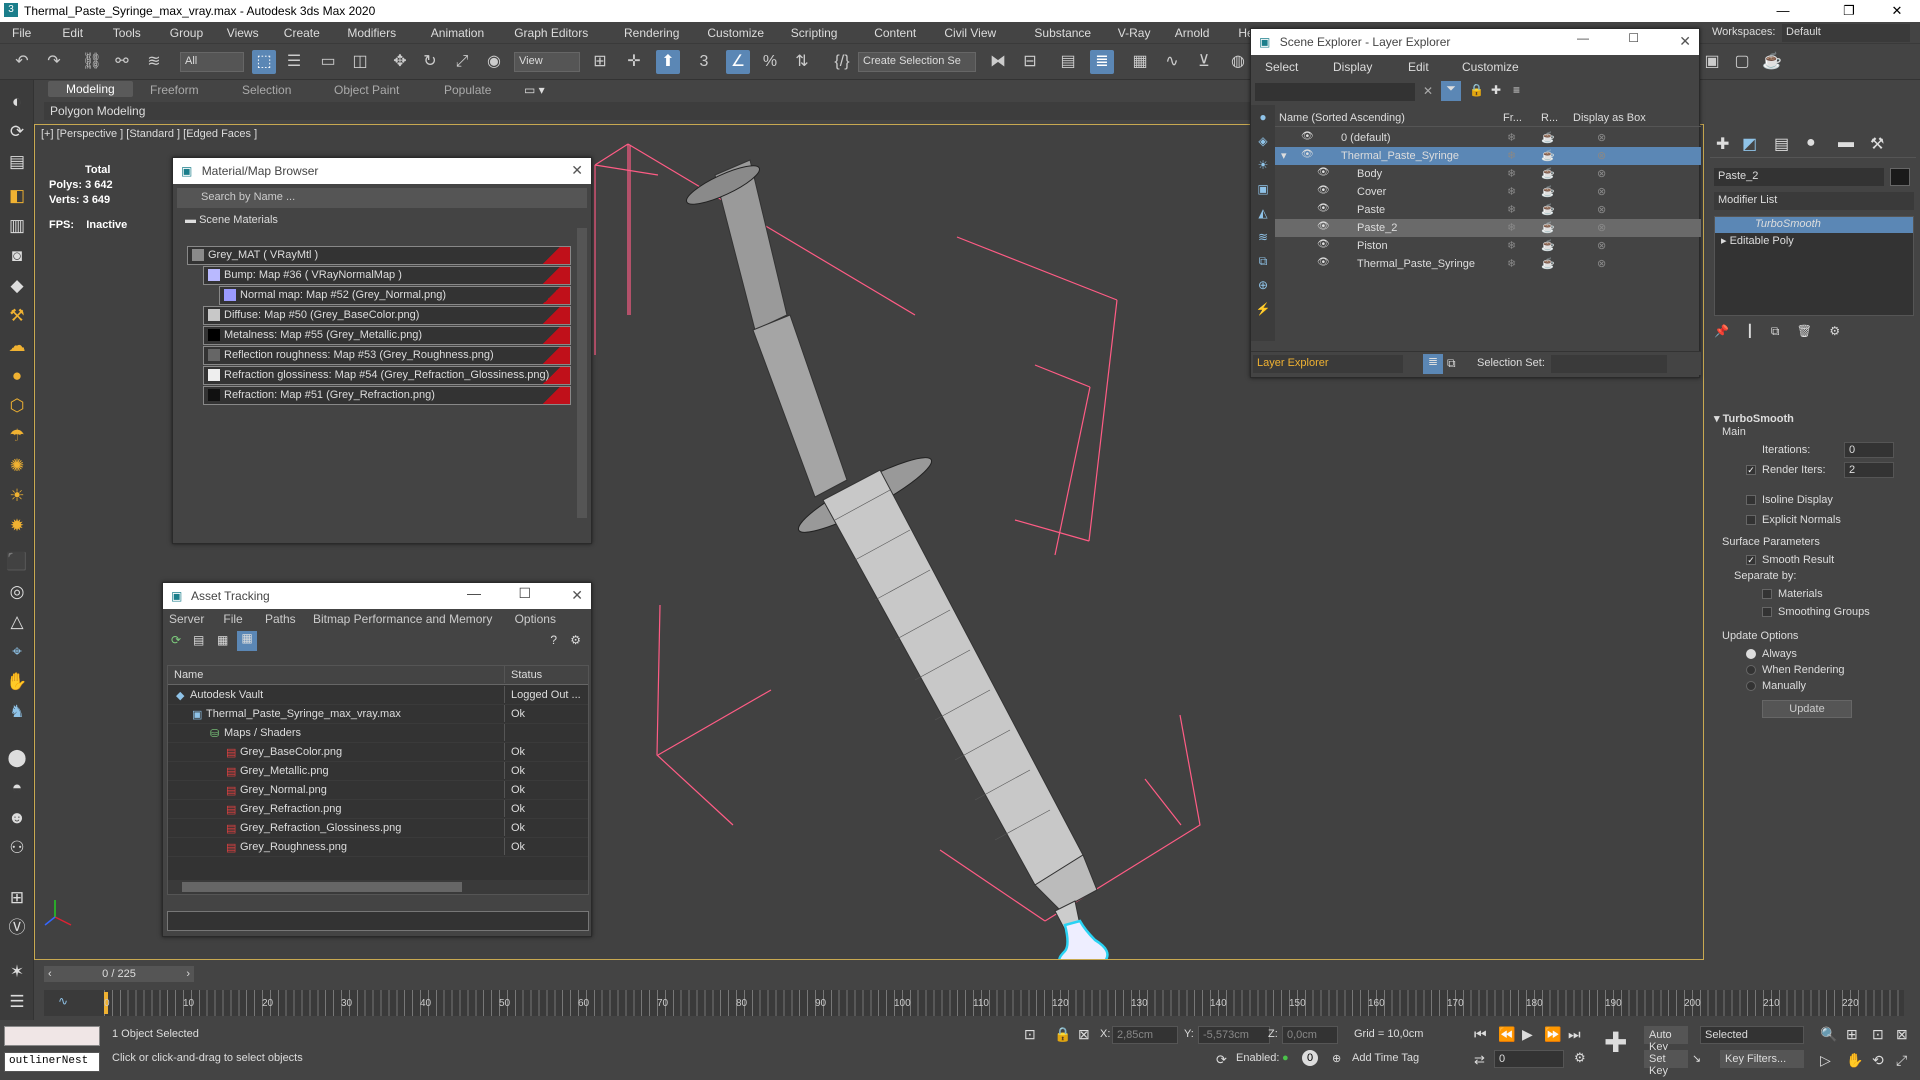 This screenshot has width=1920, height=1080. I want to click on undo-icon: ↶, so click(22, 62).